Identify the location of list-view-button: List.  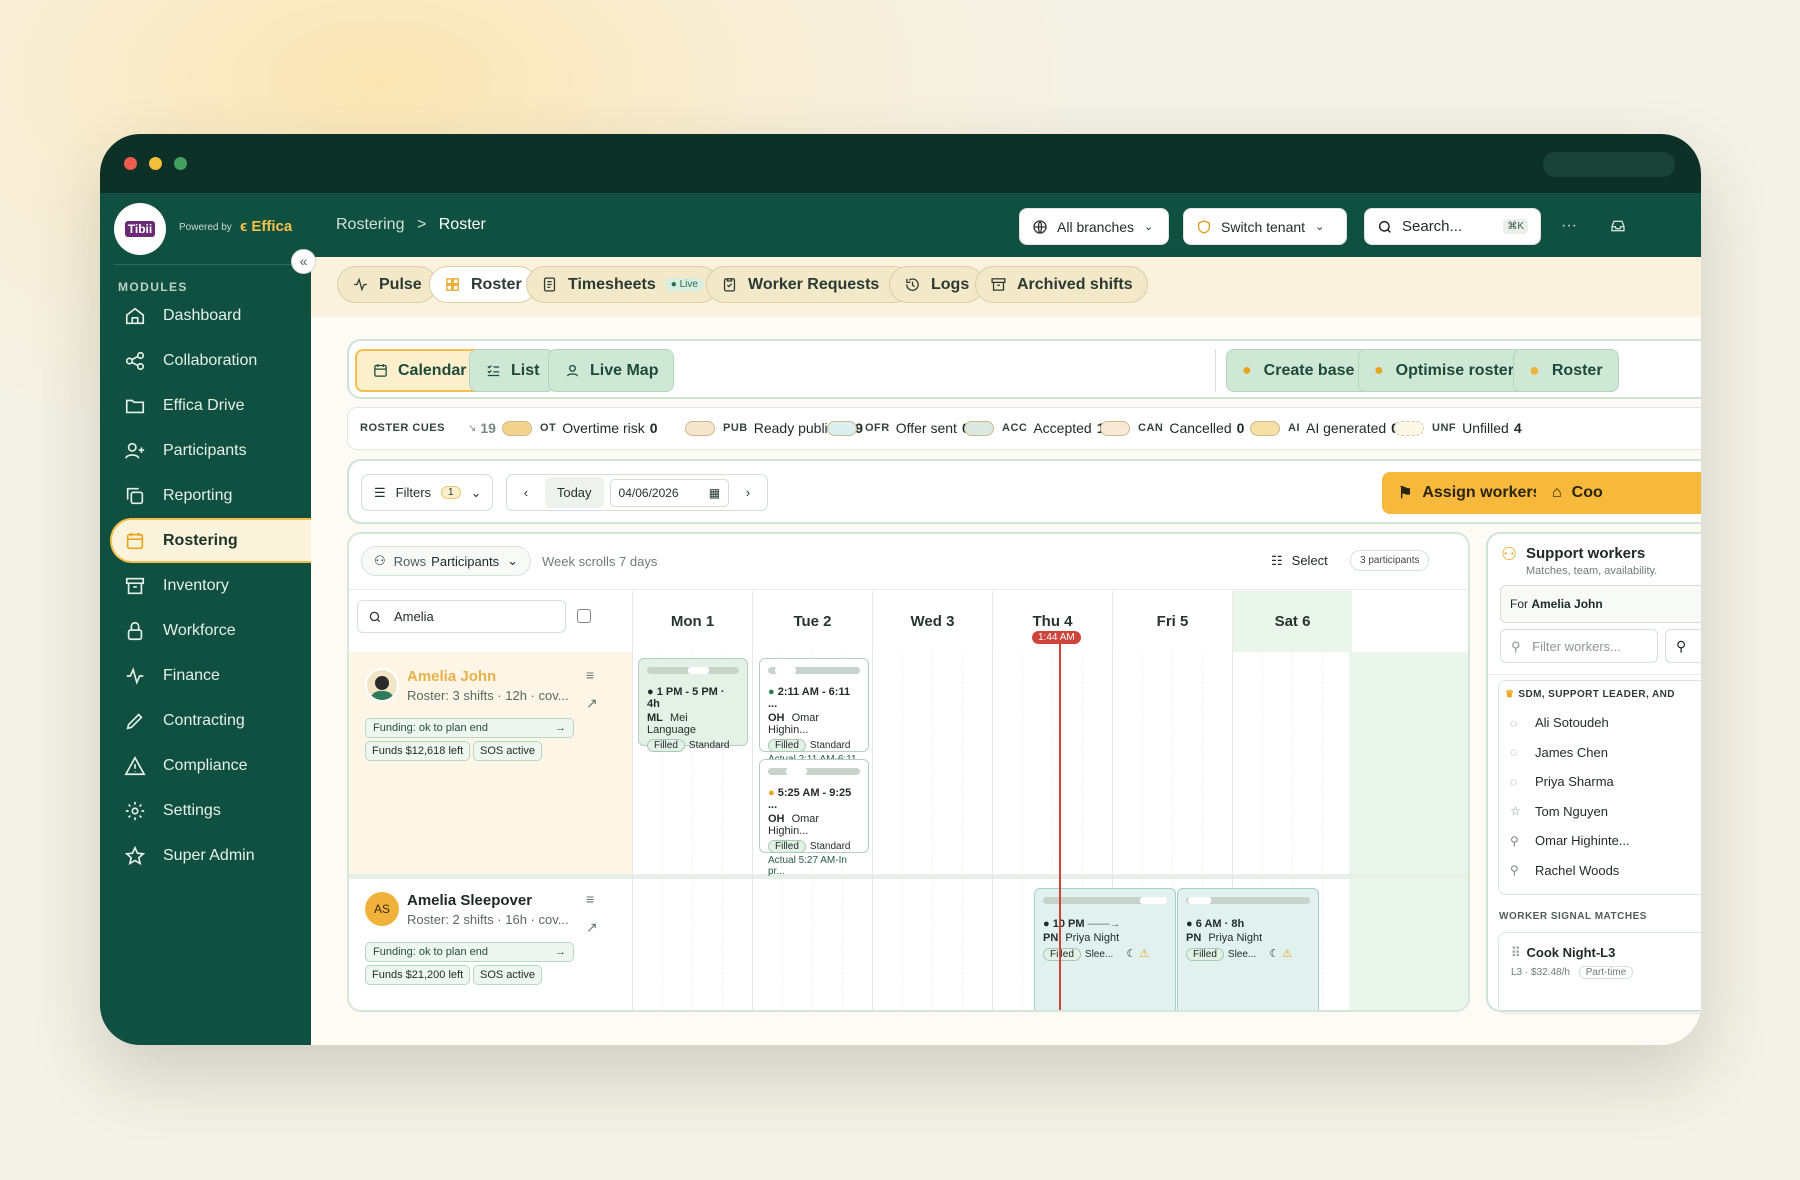
(512, 370).